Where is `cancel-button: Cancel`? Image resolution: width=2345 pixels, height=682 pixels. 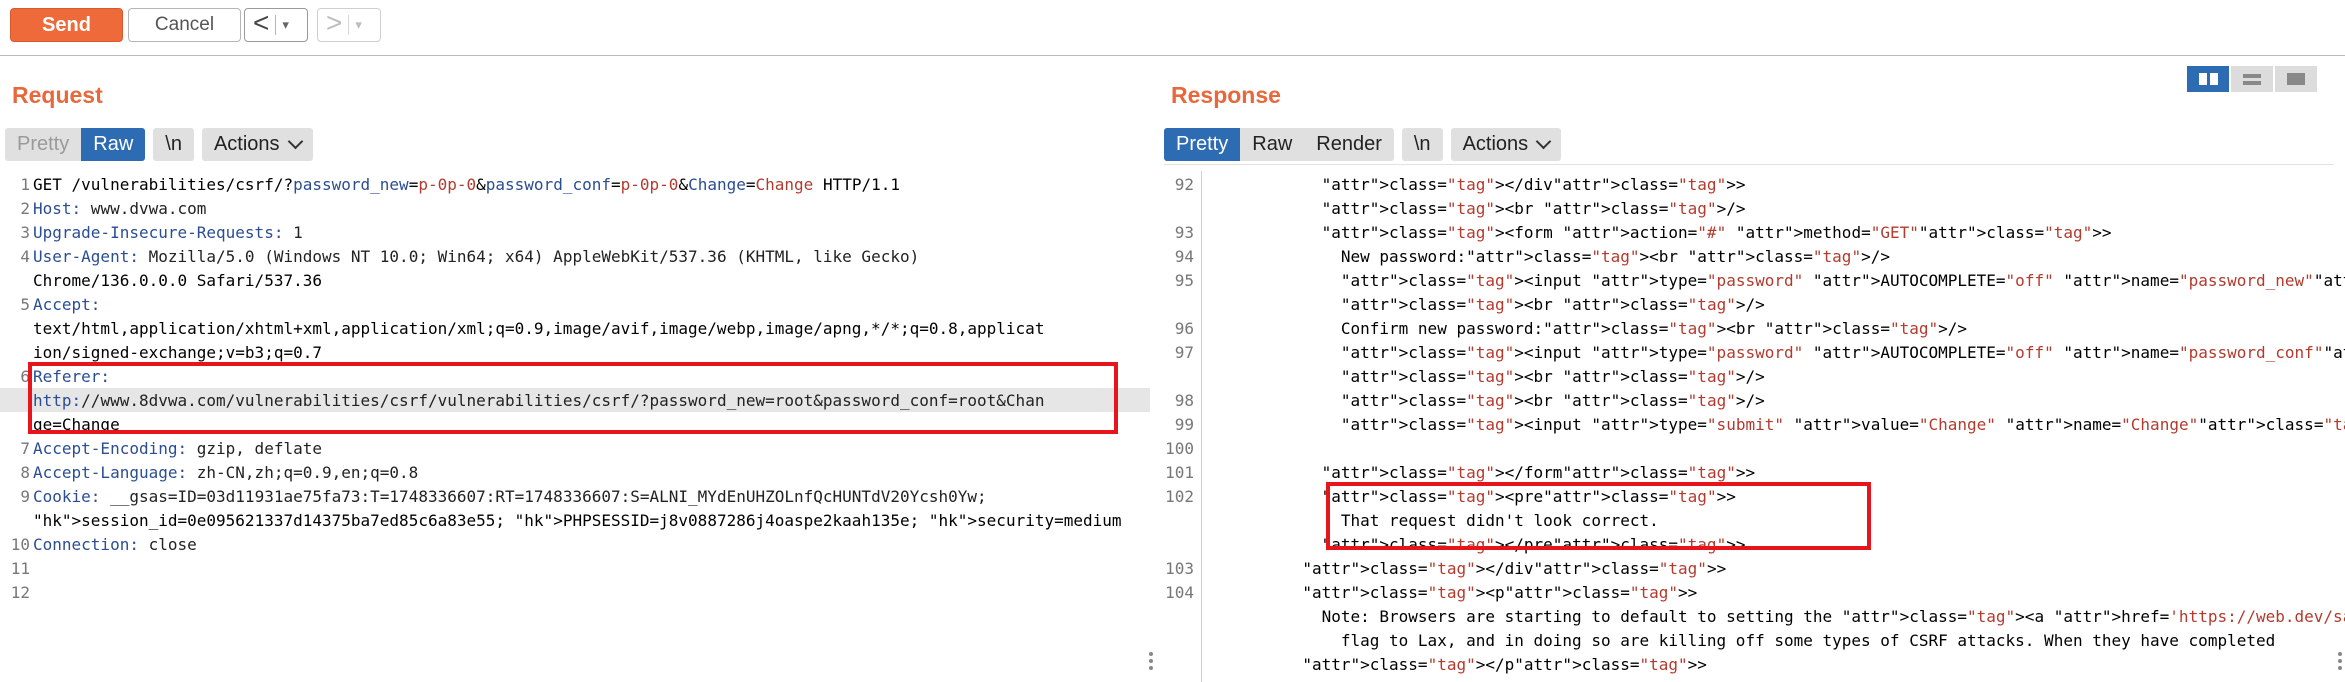 cancel-button: Cancel is located at coordinates (184, 25).